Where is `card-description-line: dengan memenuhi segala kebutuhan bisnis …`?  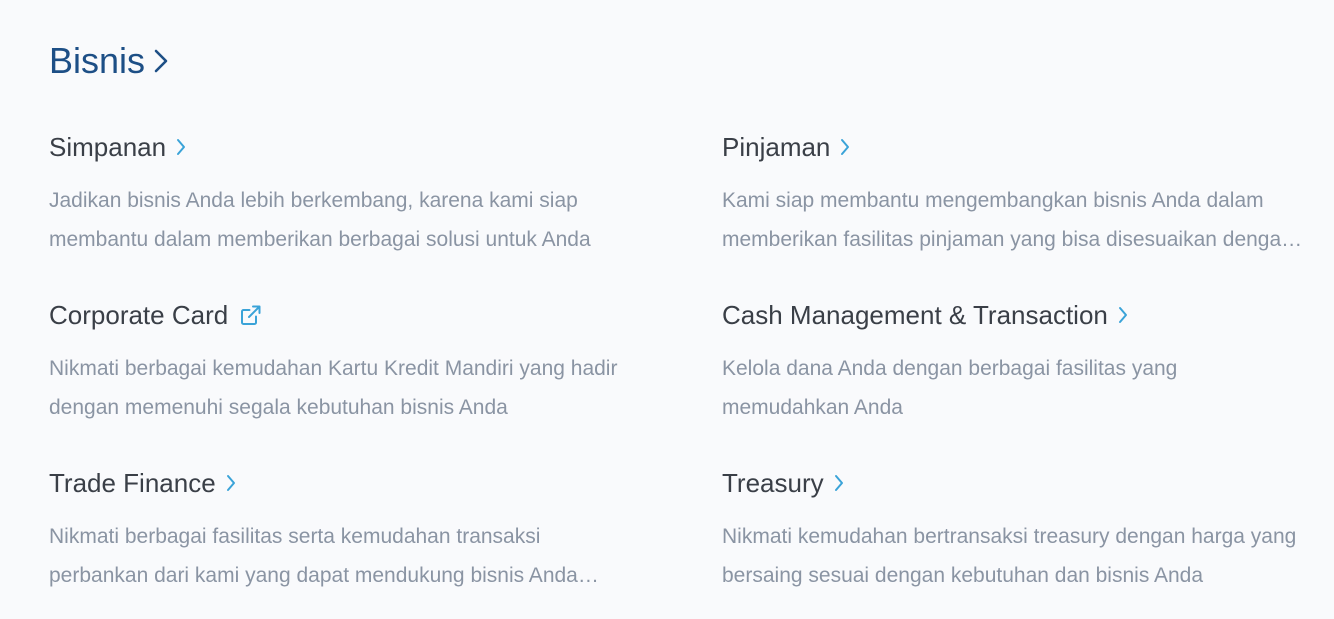
card-description-line: dengan memenuhi segala kebutuhan bisnis … is located at coordinates (278, 407).